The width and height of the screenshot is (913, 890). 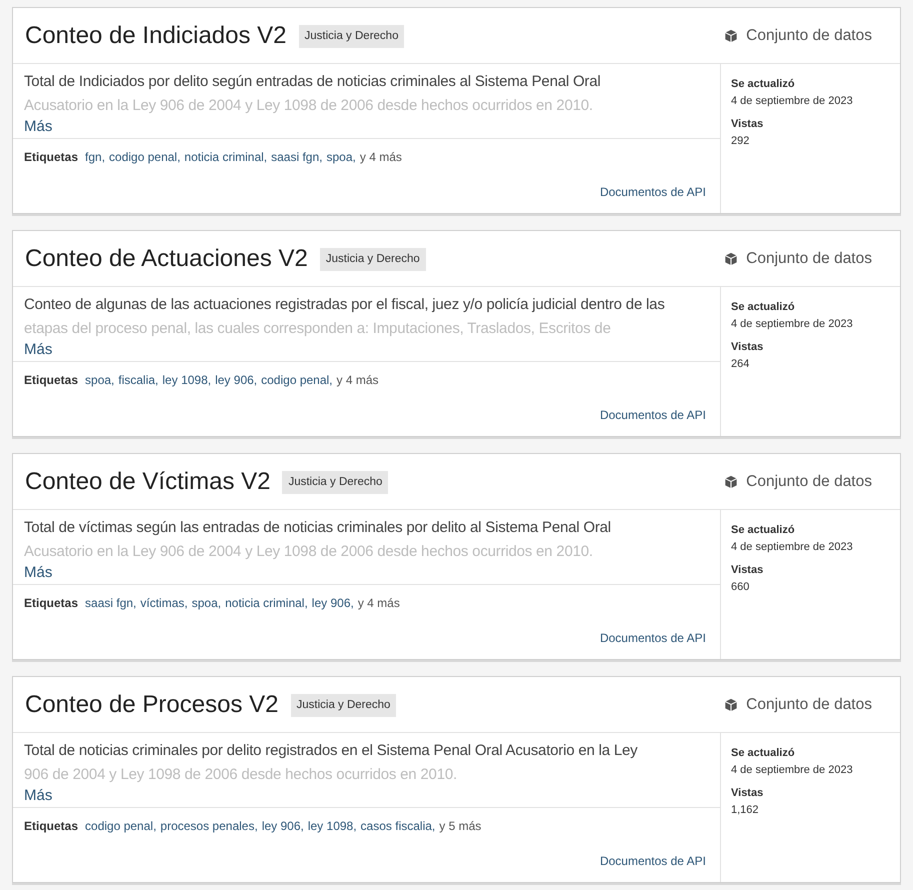 I want to click on views-count: 660, so click(x=740, y=587).